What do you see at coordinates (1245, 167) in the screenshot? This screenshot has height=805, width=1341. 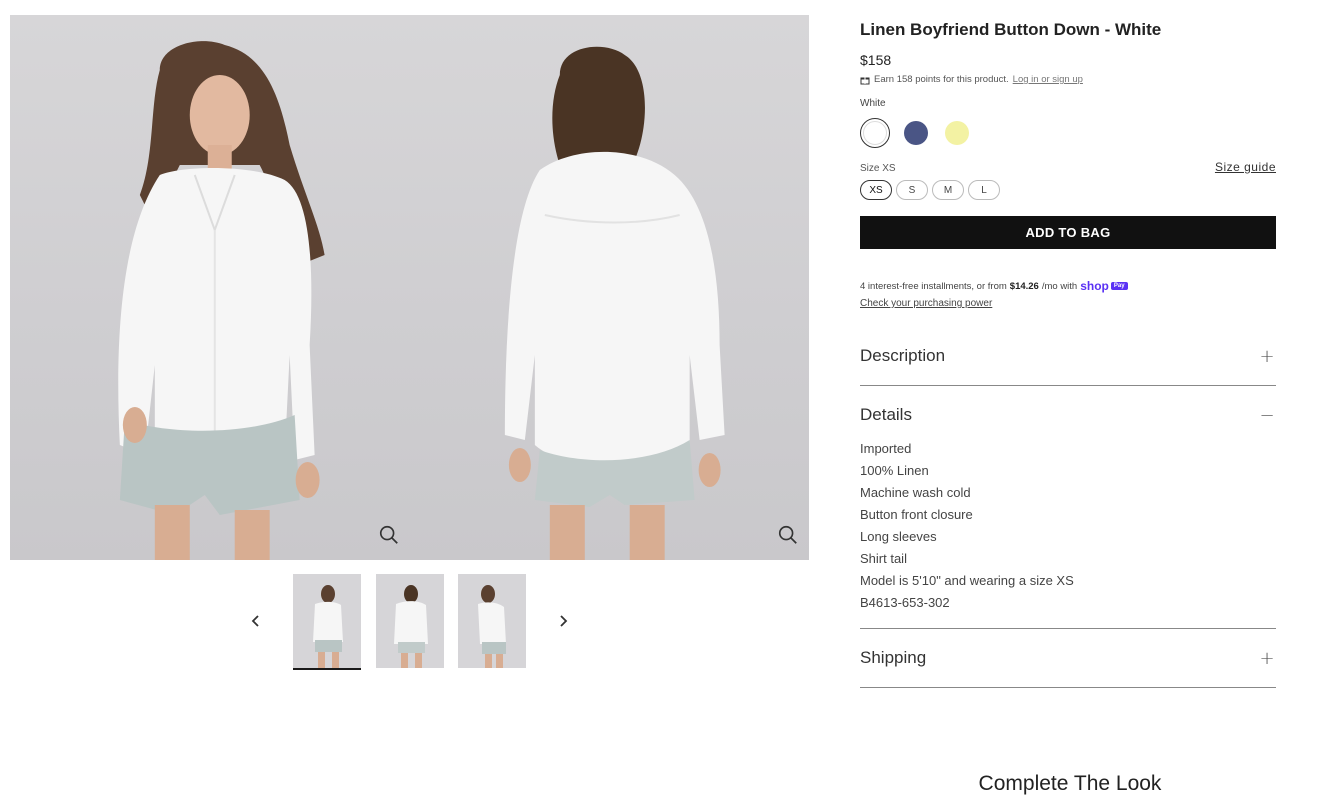 I see `size-guide-link: Size guide` at bounding box center [1245, 167].